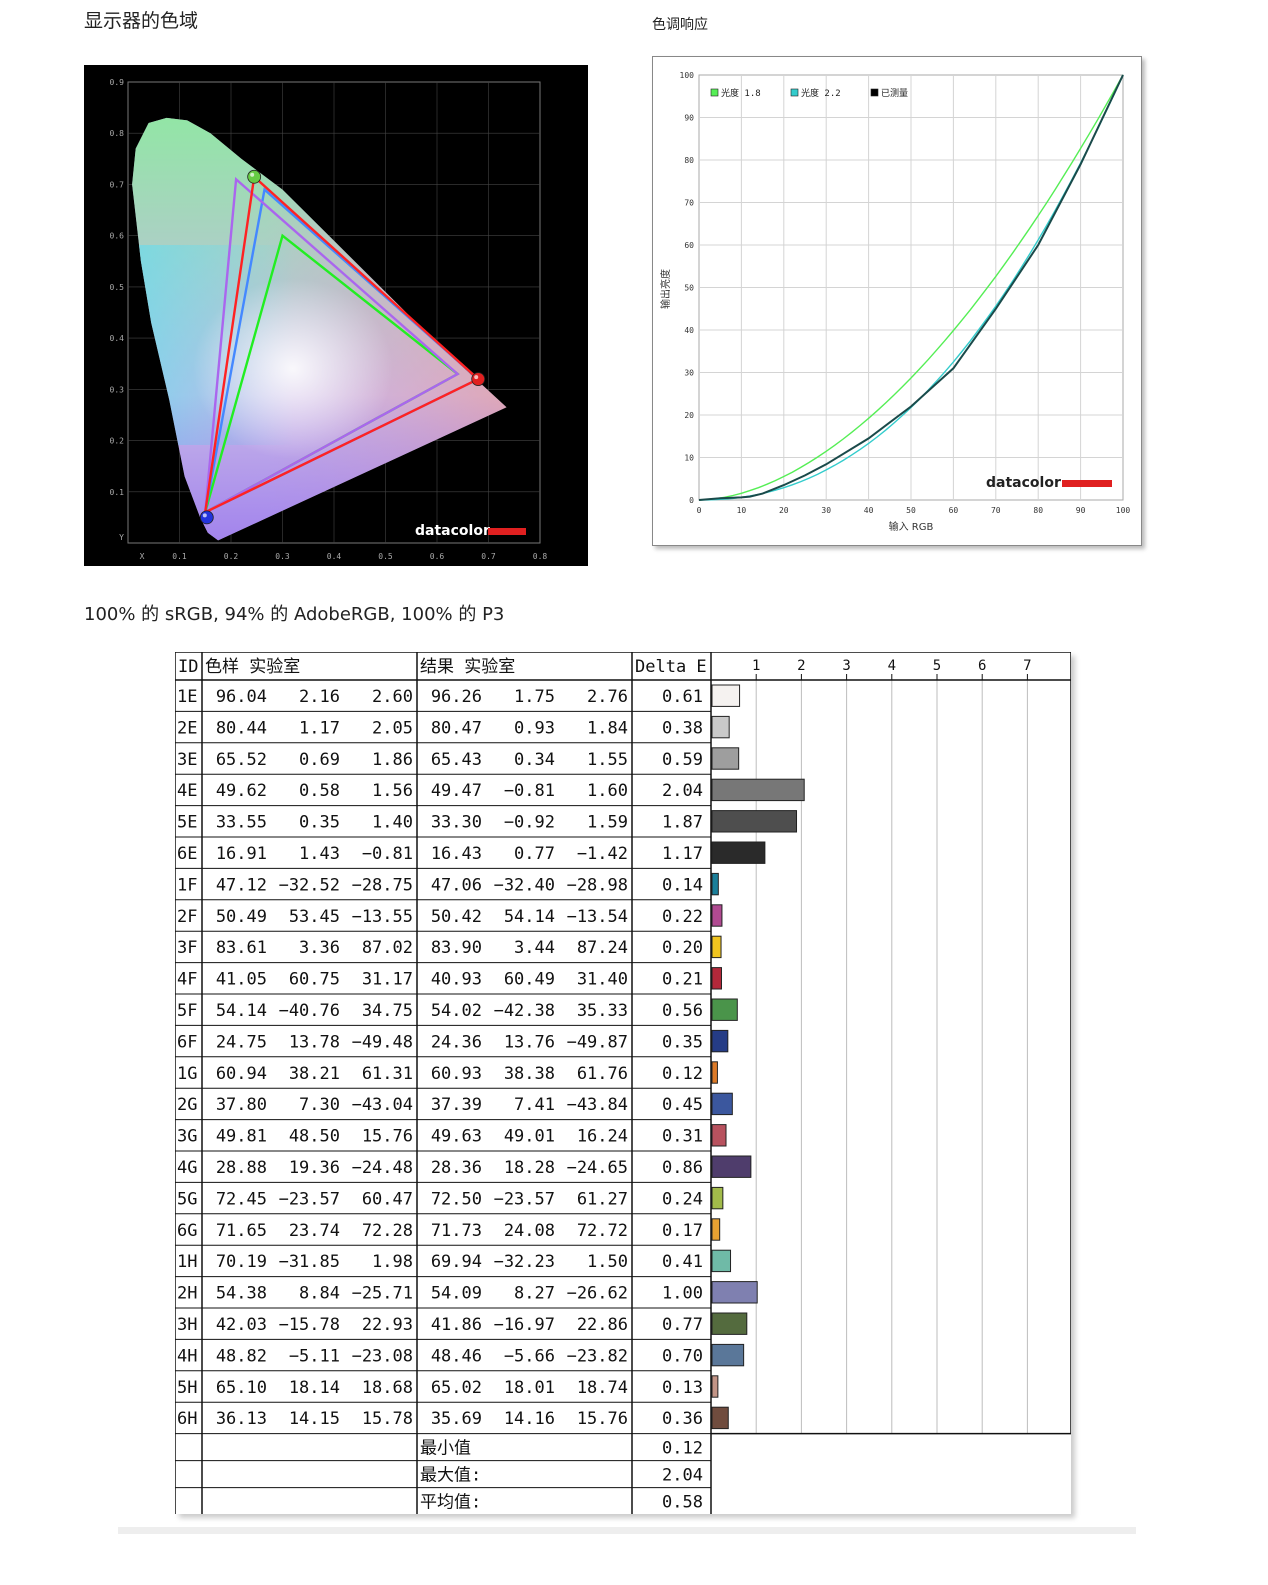 The height and width of the screenshot is (1585, 1268). Describe the element at coordinates (602, 1325) in the screenshot. I see `row-result-value: 22.86` at that location.